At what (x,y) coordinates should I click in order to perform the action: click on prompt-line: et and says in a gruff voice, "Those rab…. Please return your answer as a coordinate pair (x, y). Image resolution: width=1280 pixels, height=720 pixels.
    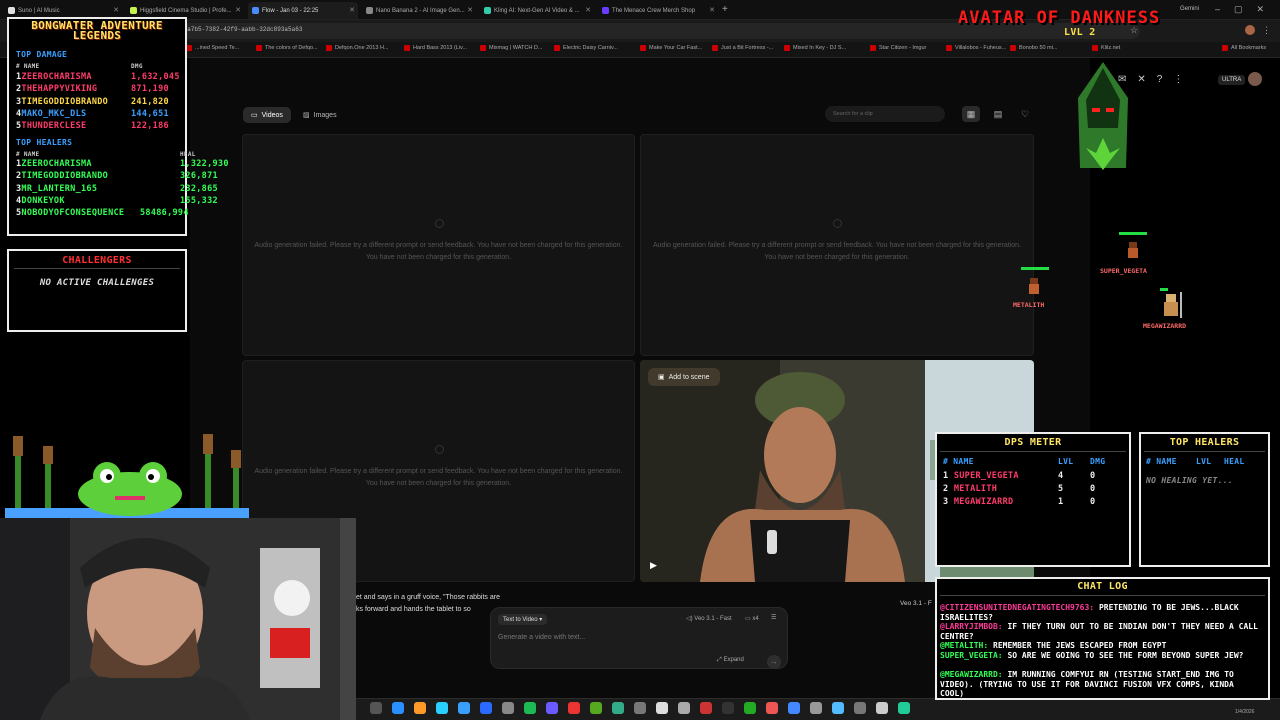
    Looking at the image, I should click on (428, 597).